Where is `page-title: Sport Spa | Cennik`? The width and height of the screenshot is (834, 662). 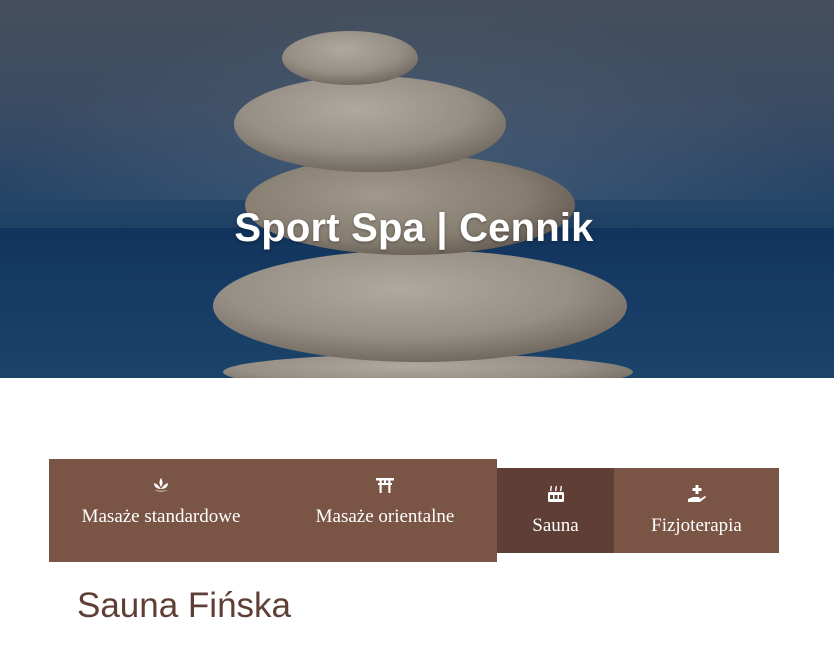
page-title: Sport Spa | Cennik is located at coordinates (414, 228).